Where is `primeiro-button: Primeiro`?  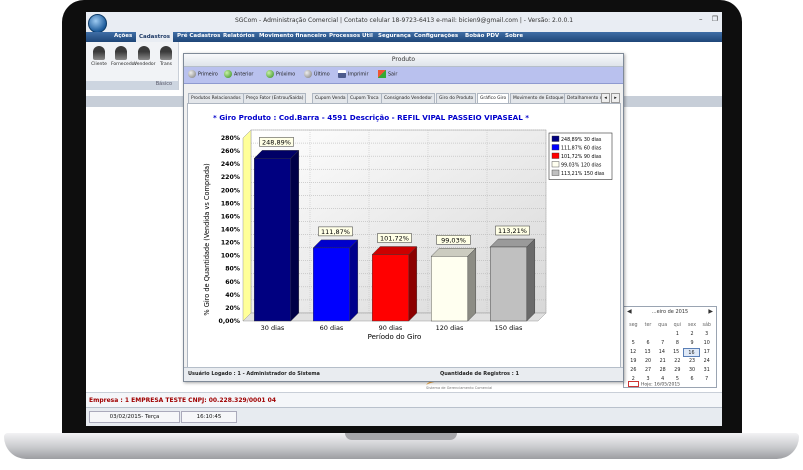 primeiro-button: Primeiro is located at coordinates (203, 75).